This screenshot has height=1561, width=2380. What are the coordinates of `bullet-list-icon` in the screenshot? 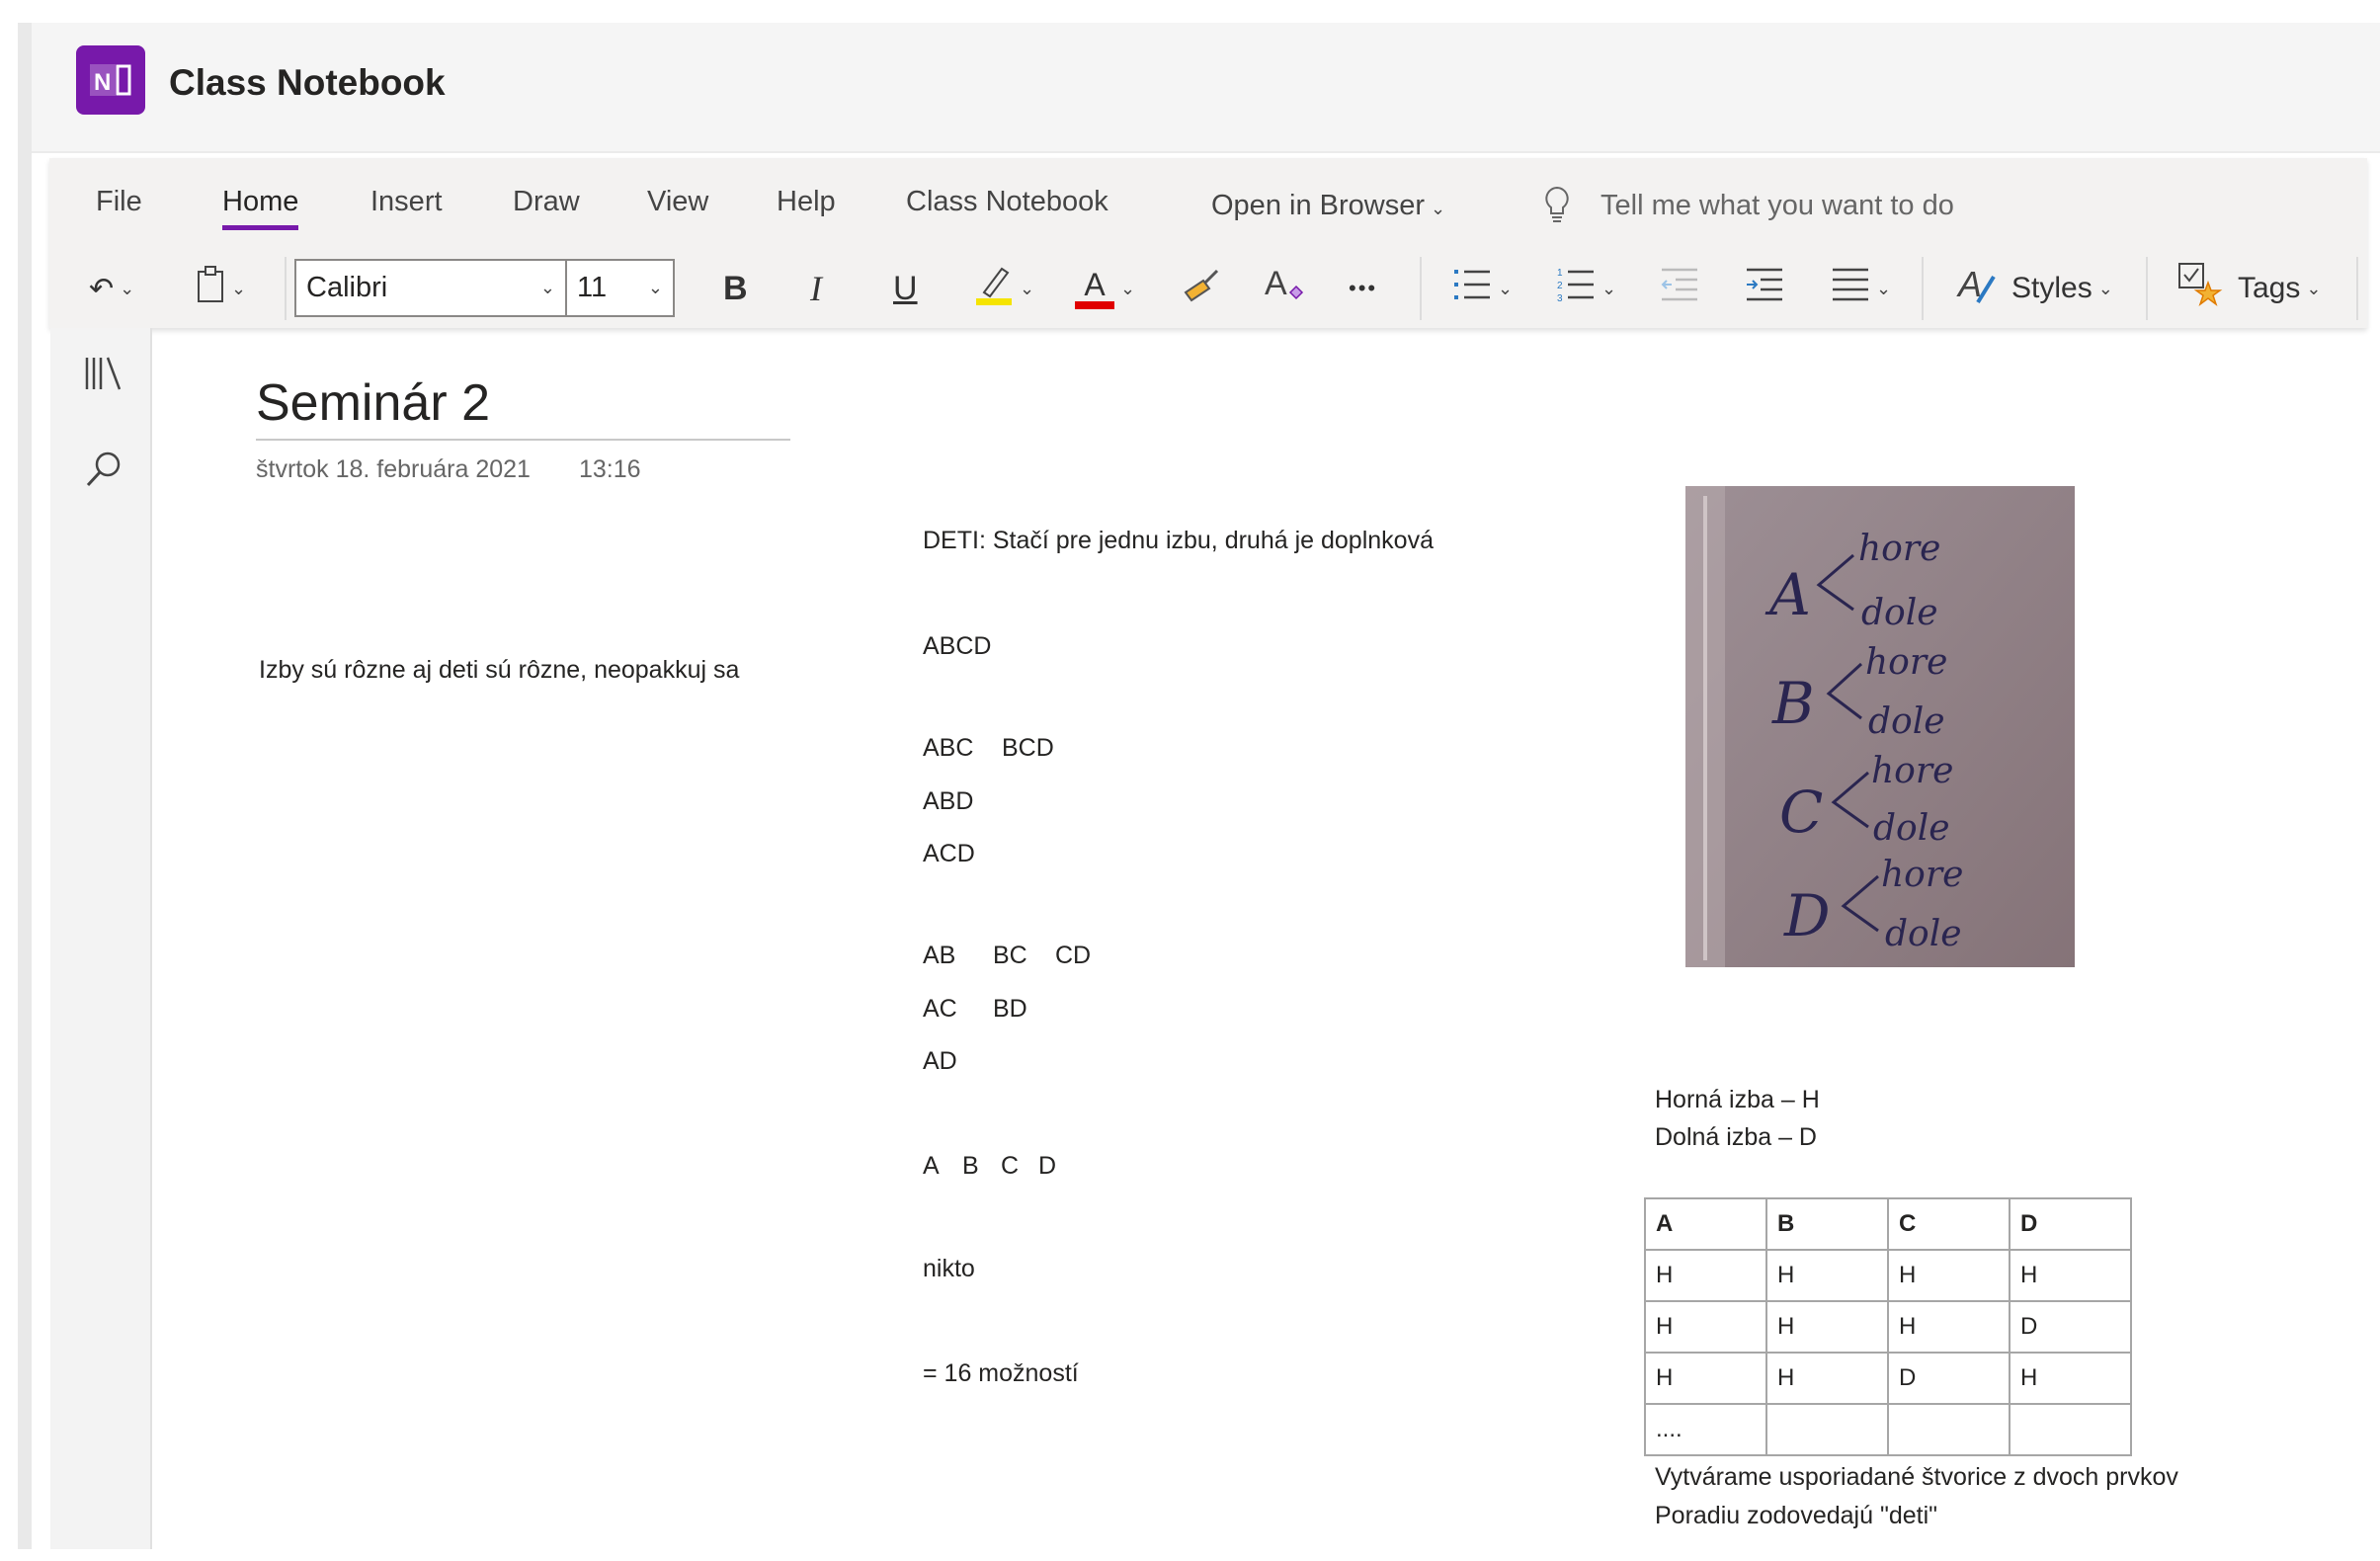 It's located at (1472, 288).